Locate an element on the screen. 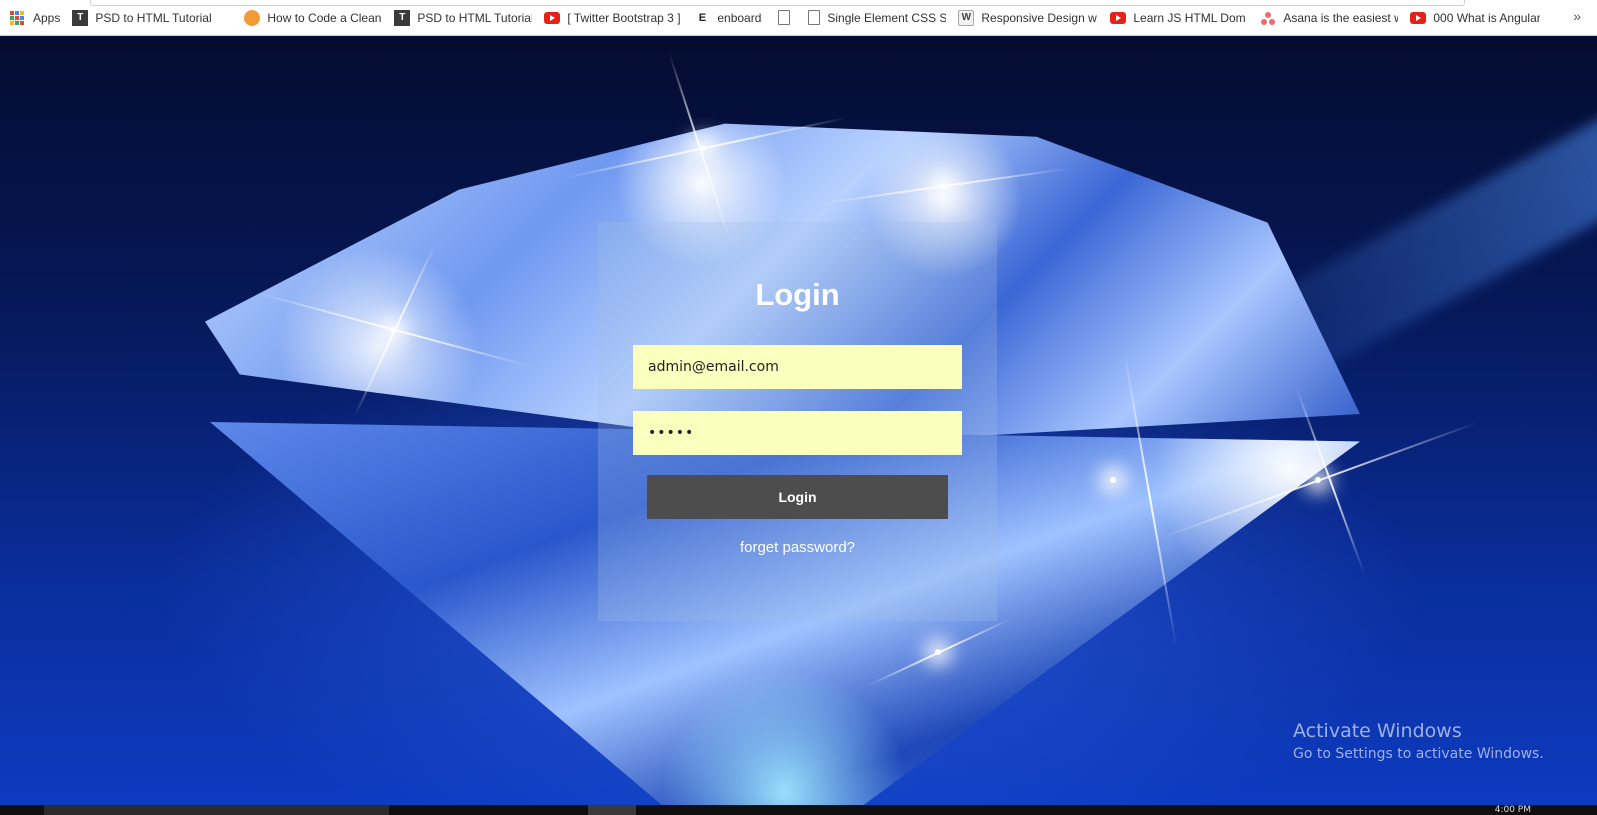 The width and height of the screenshot is (1597, 815). bookmark-apps: Apps is located at coordinates (36, 18).